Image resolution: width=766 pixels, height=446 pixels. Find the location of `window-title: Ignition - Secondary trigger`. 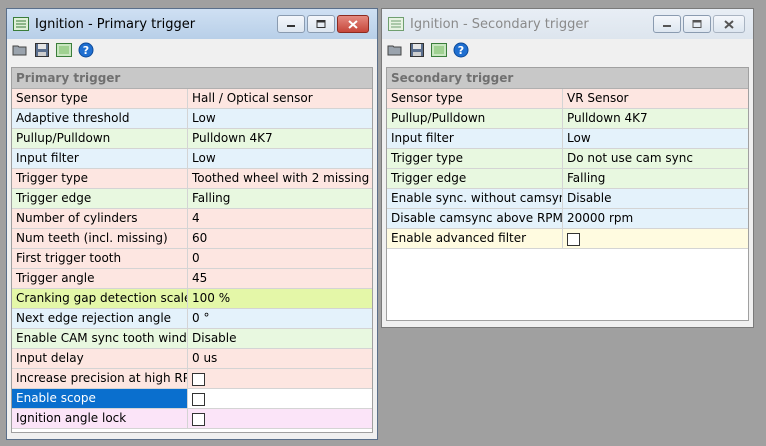

window-title: Ignition - Secondary trigger is located at coordinates (499, 24).